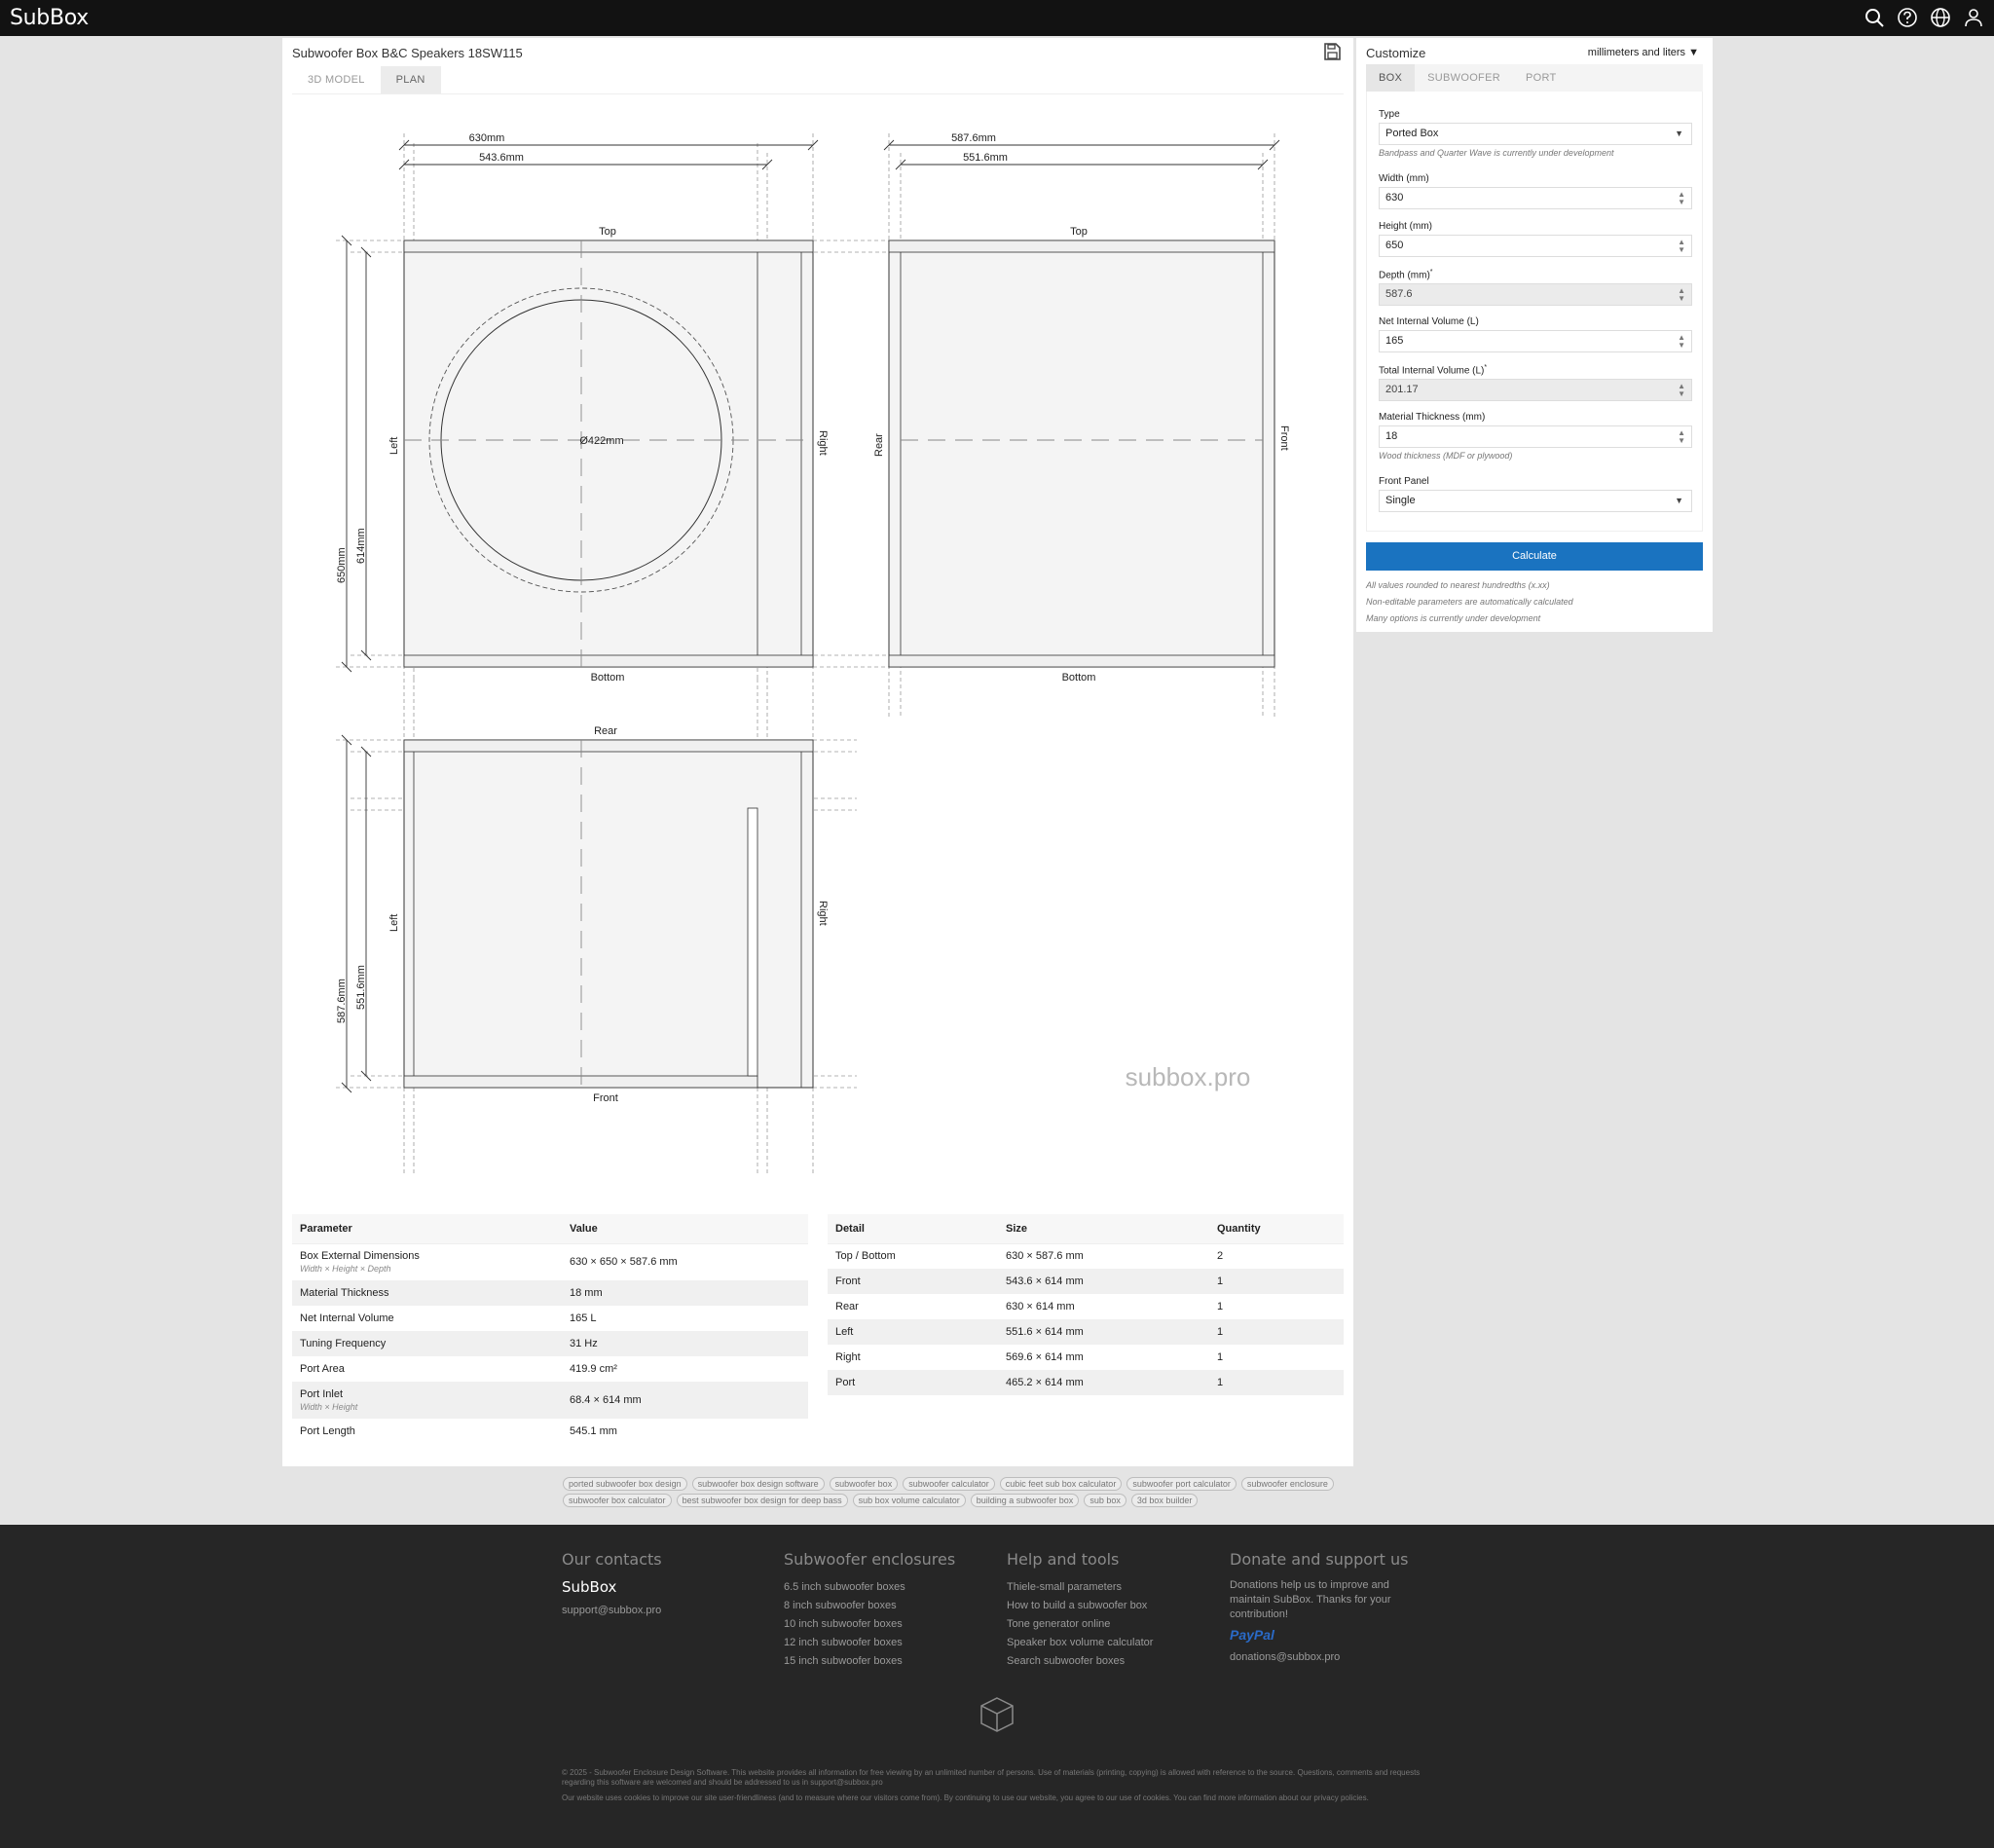  I want to click on front-panel-select: Single ▼, so click(1535, 501).